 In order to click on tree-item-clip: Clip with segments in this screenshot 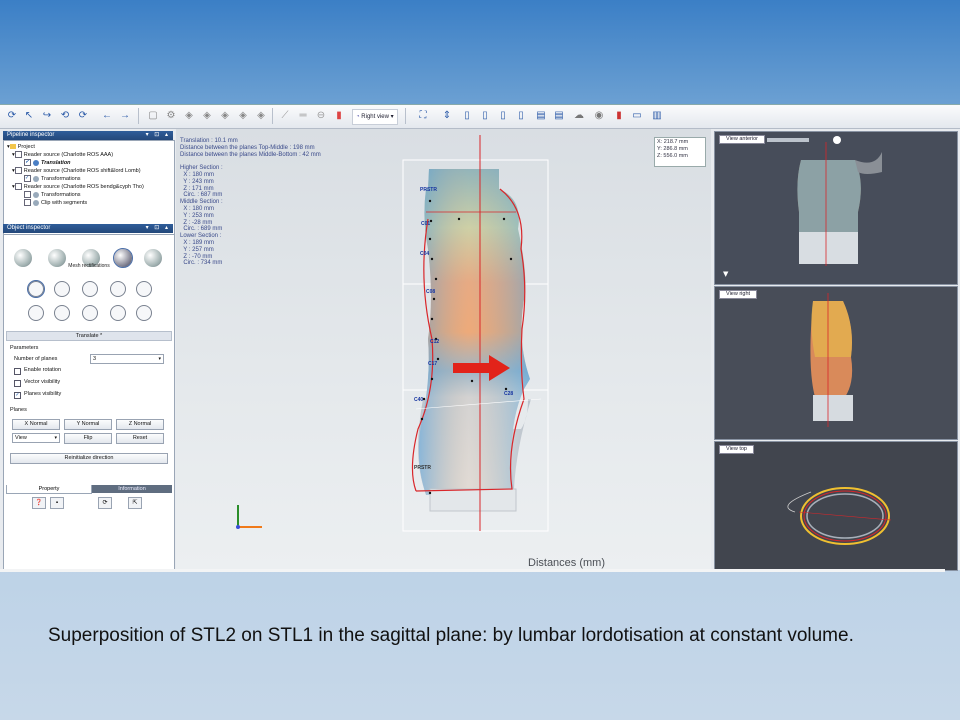, I will do `click(55, 203)`.